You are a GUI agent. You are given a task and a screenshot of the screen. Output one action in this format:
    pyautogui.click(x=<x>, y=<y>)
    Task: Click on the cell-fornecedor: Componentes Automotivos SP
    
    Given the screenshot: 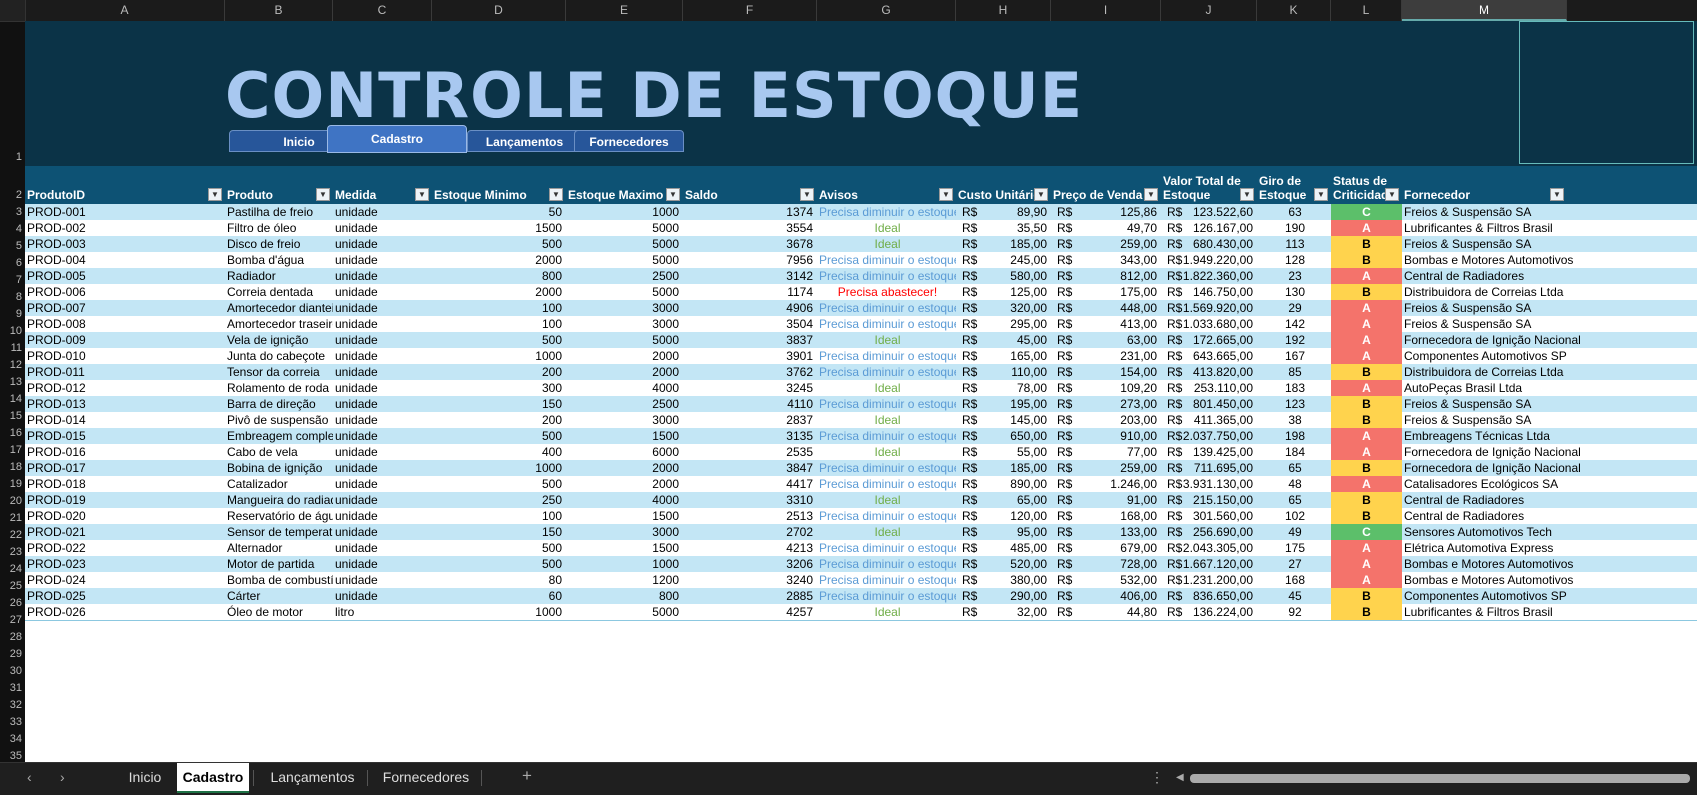 What is the action you would take?
    pyautogui.click(x=1549, y=596)
    